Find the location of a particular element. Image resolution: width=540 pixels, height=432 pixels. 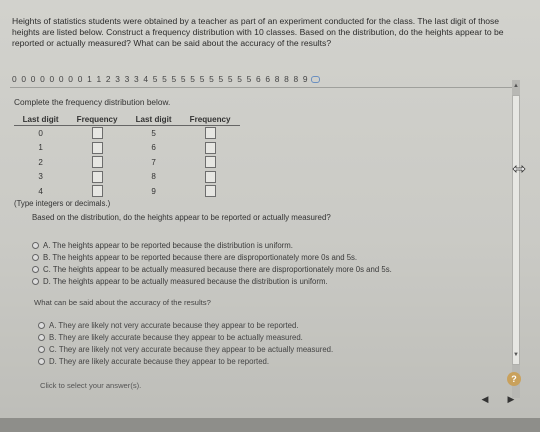

copy-data-icon is located at coordinates (315, 80).